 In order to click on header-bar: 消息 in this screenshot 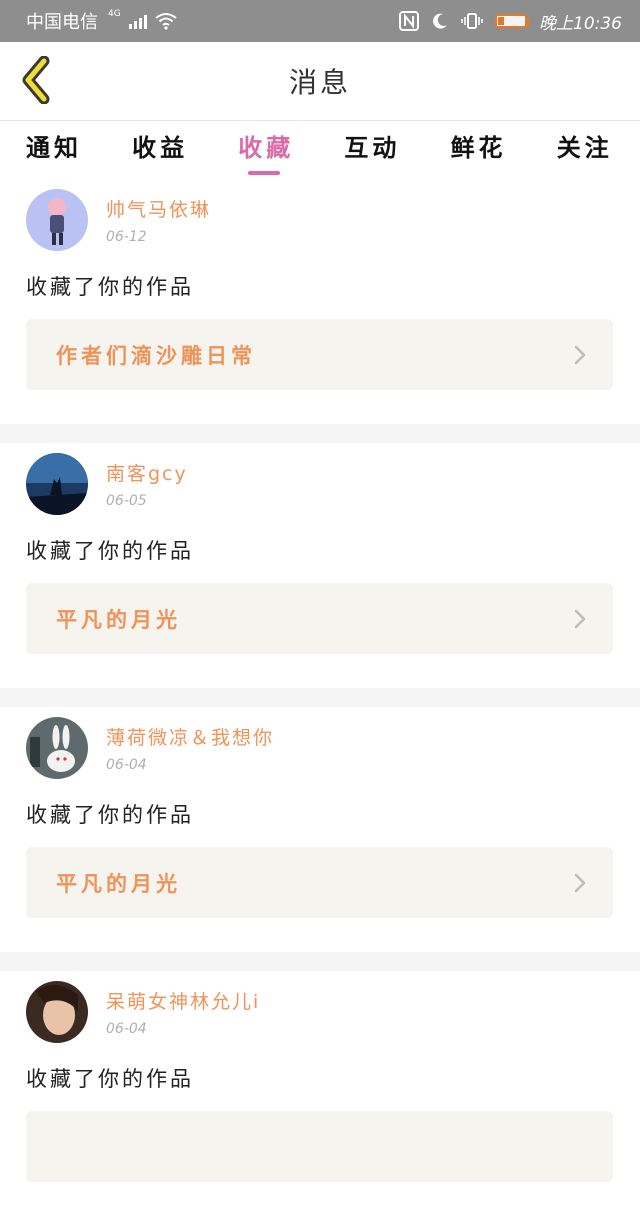, I will do `click(320, 81)`.